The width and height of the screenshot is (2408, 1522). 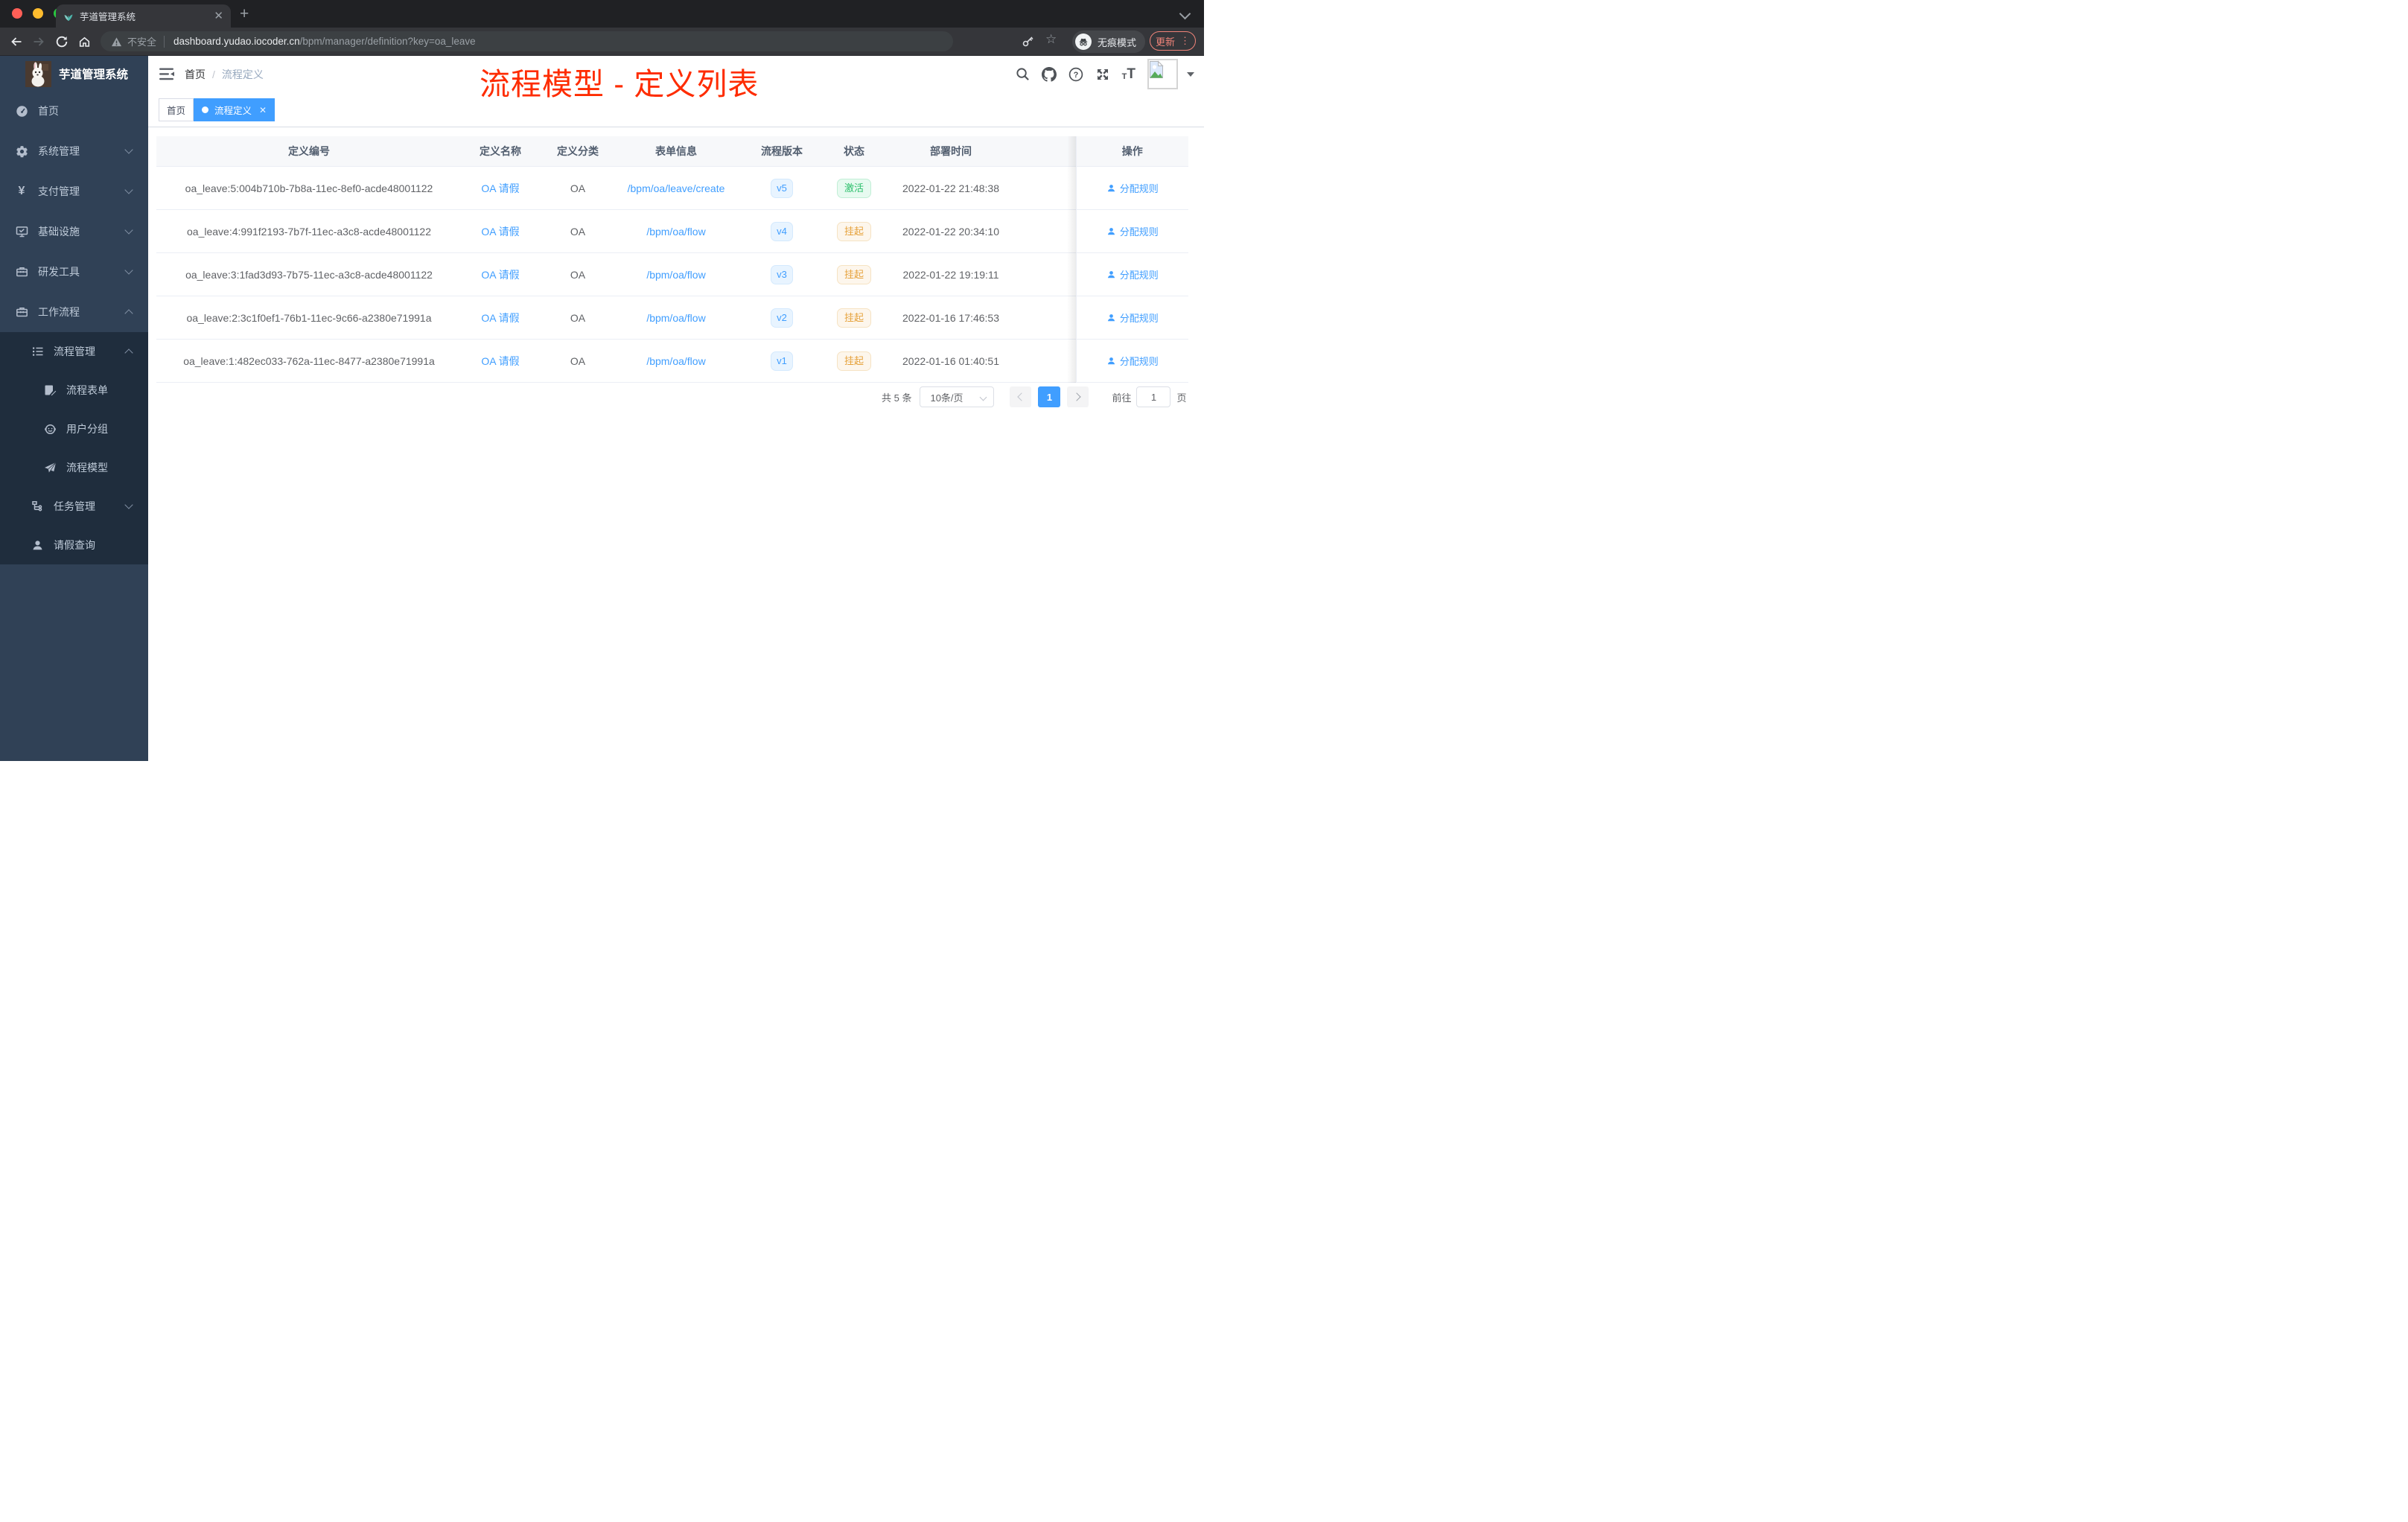 I want to click on version-tag: v5, so click(x=782, y=188).